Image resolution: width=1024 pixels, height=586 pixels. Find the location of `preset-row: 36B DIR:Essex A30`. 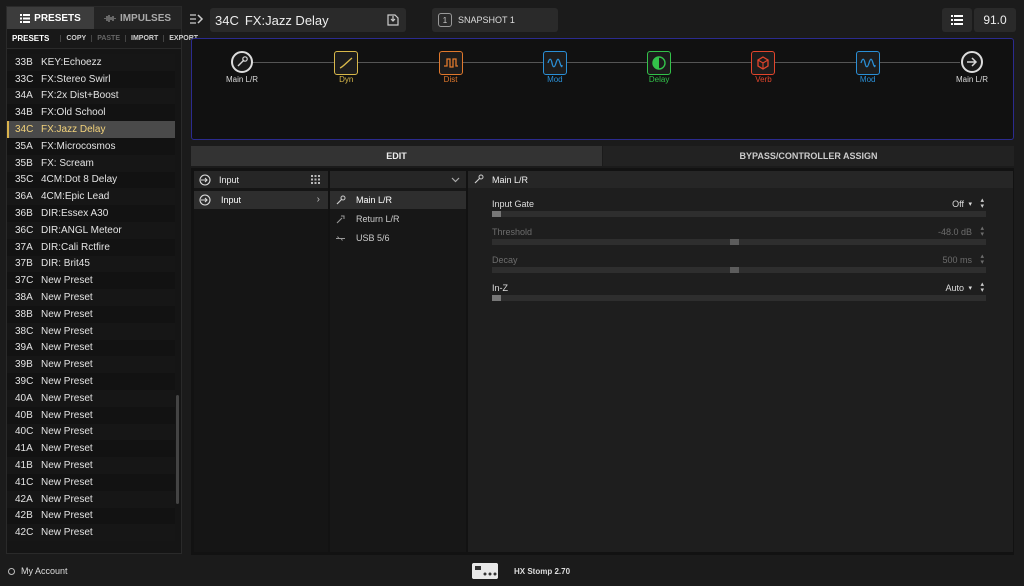

preset-row: 36B DIR:Essex A30 is located at coordinates (91, 213).